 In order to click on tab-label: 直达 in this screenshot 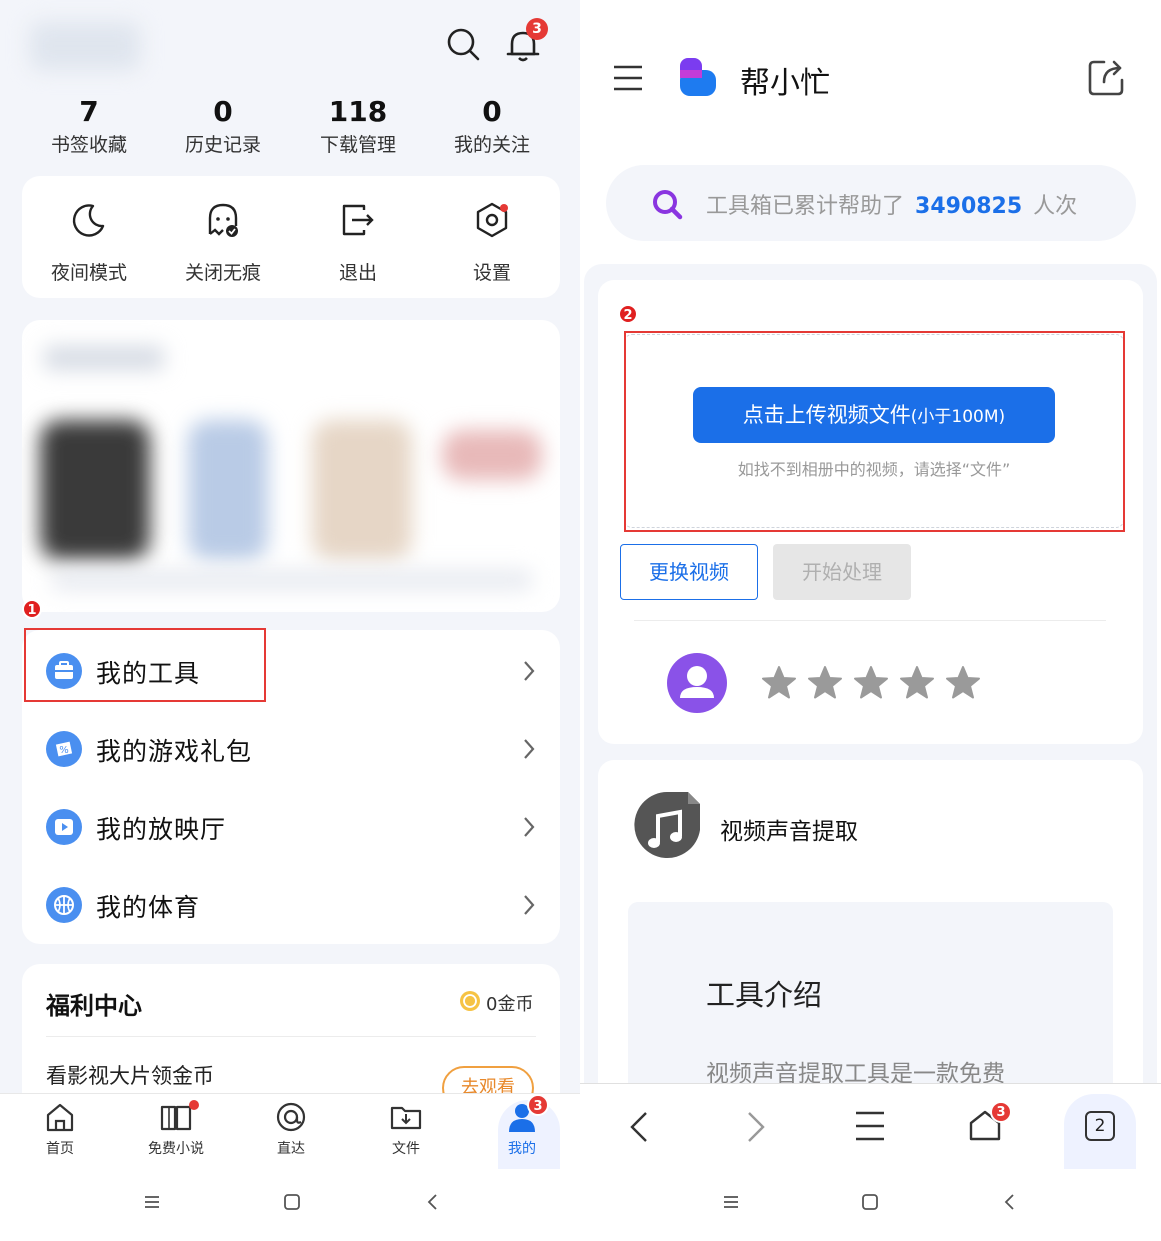, I will do `click(291, 1149)`.